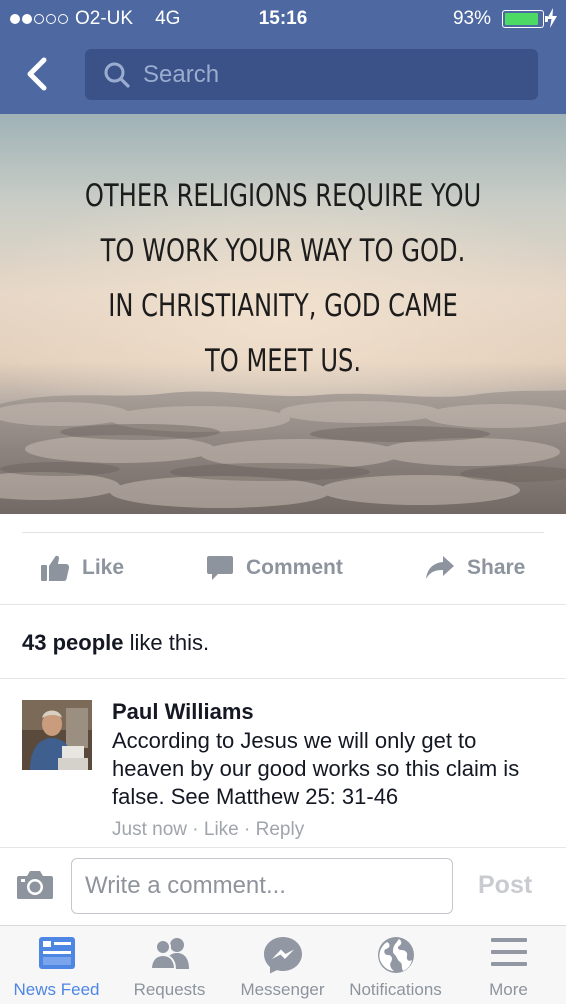 Image resolution: width=566 pixels, height=1004 pixels. I want to click on back-button, so click(39, 74).